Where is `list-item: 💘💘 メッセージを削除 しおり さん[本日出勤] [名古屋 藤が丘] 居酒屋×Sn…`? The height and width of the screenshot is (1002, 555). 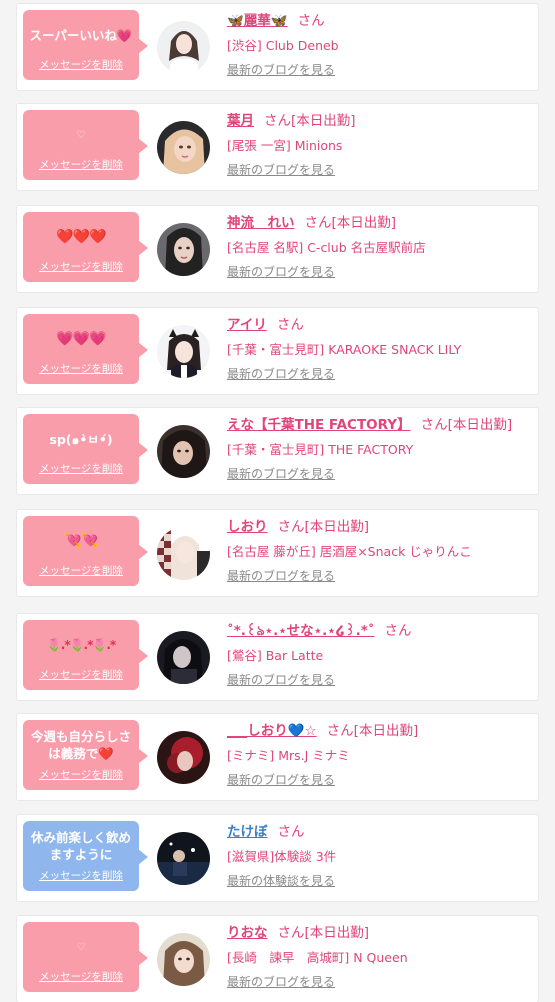
list-item: 💘💘 メッセージを削除 しおり さん[本日出勤] [名古屋 藤が丘] 居酒屋×Sn… is located at coordinates (277, 553).